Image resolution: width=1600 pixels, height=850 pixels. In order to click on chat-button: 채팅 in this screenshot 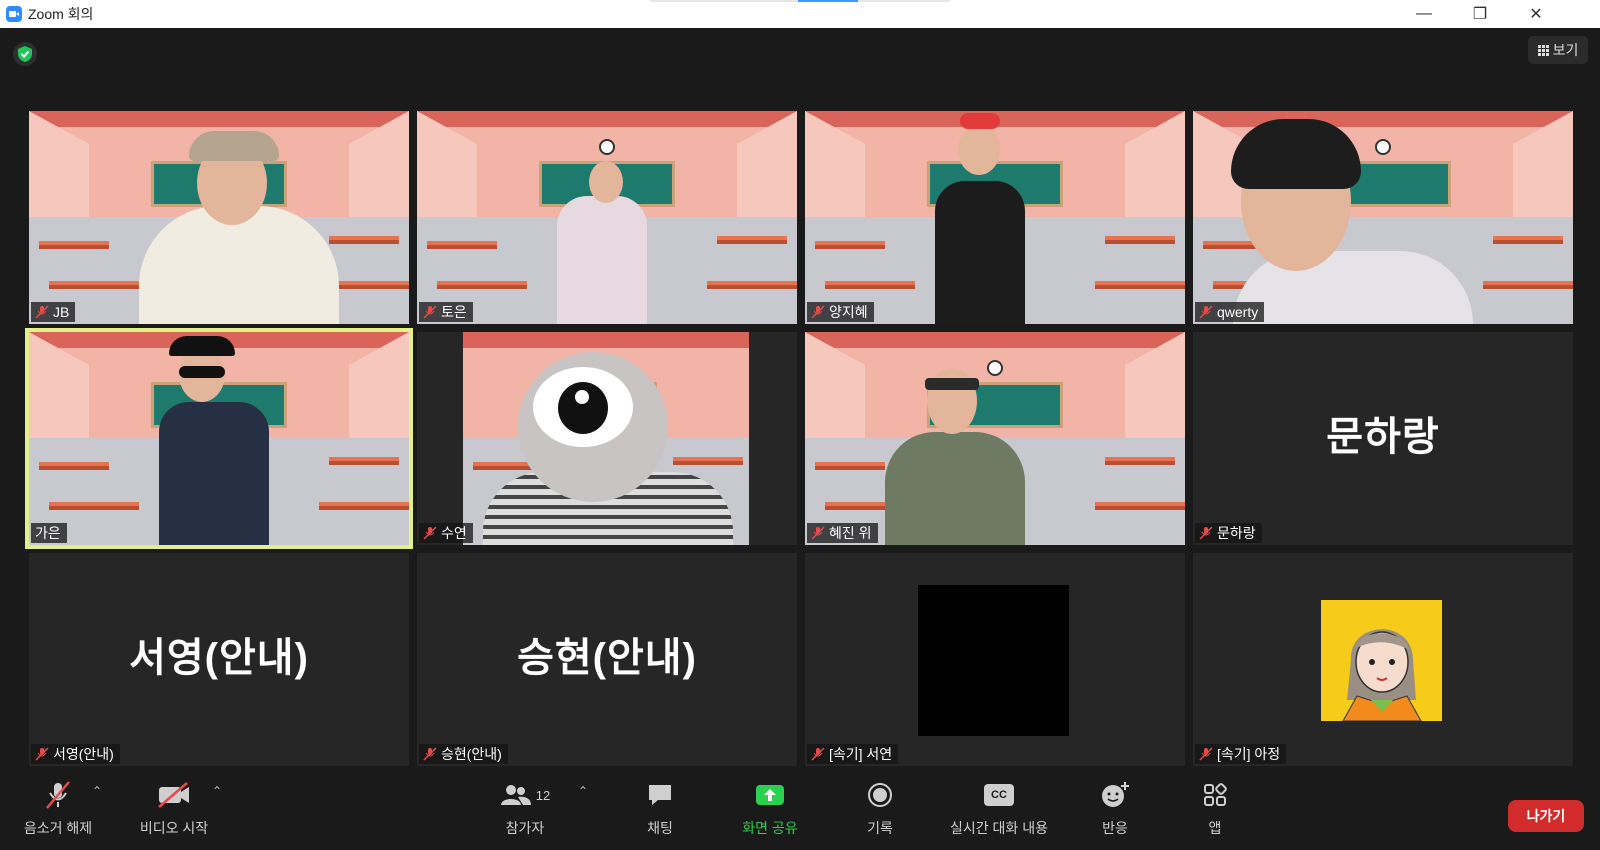, I will do `click(660, 809)`.